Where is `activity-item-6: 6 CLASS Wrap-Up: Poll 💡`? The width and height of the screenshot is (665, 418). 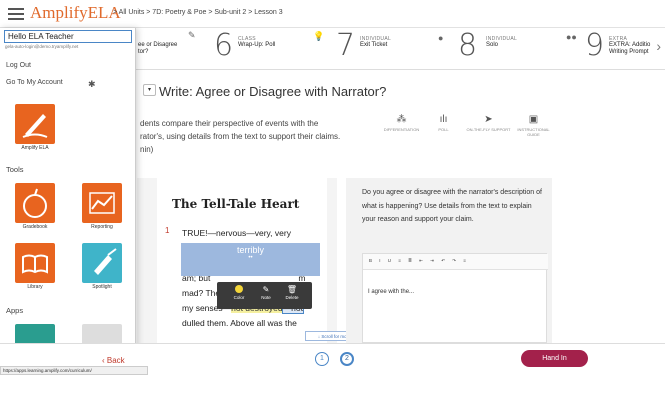
activity-item-6: 6 CLASS Wrap-Up: Poll 💡 is located at coordinates (271, 49).